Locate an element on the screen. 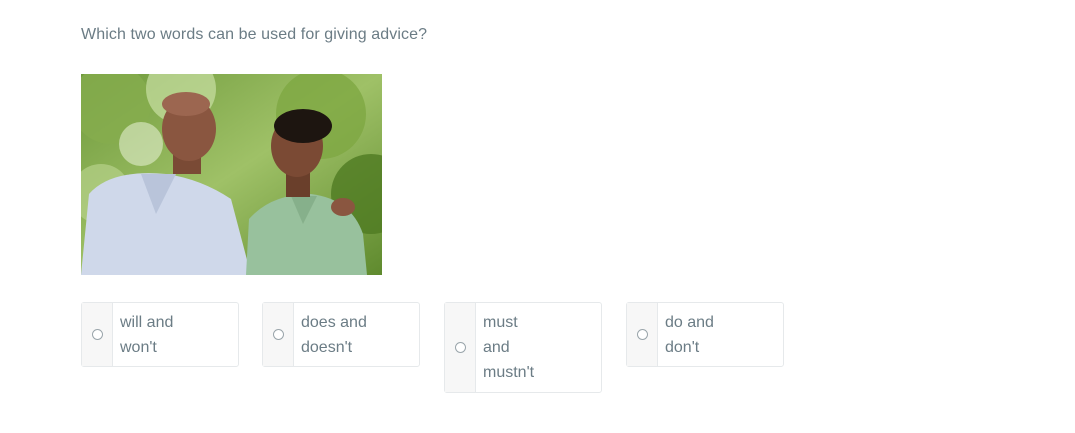  answer-label: must and mustn't is located at coordinates (509, 347).